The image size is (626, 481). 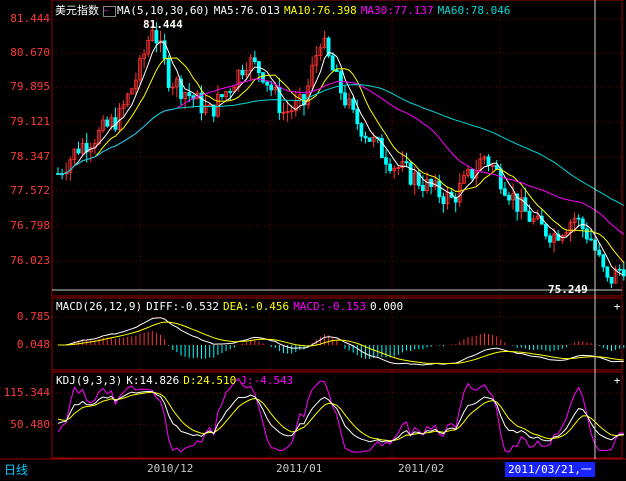 I want to click on ma-chart-icon: ~, so click(x=109, y=11).